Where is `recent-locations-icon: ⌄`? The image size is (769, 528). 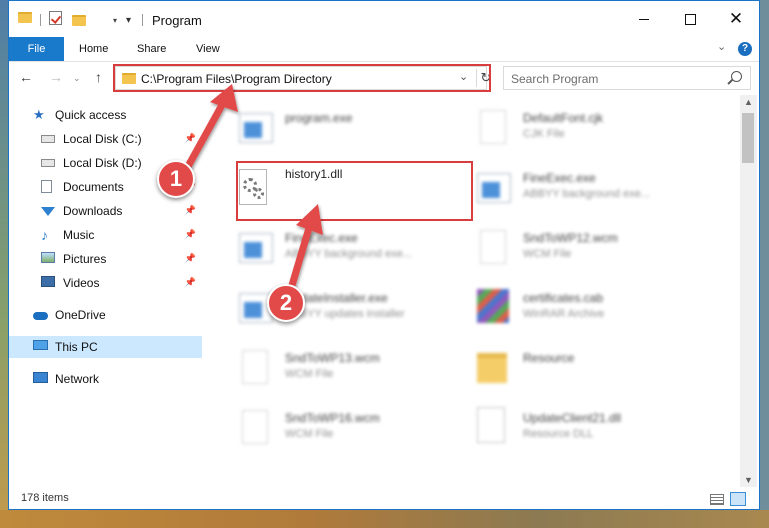
recent-locations-icon: ⌄ is located at coordinates (77, 78).